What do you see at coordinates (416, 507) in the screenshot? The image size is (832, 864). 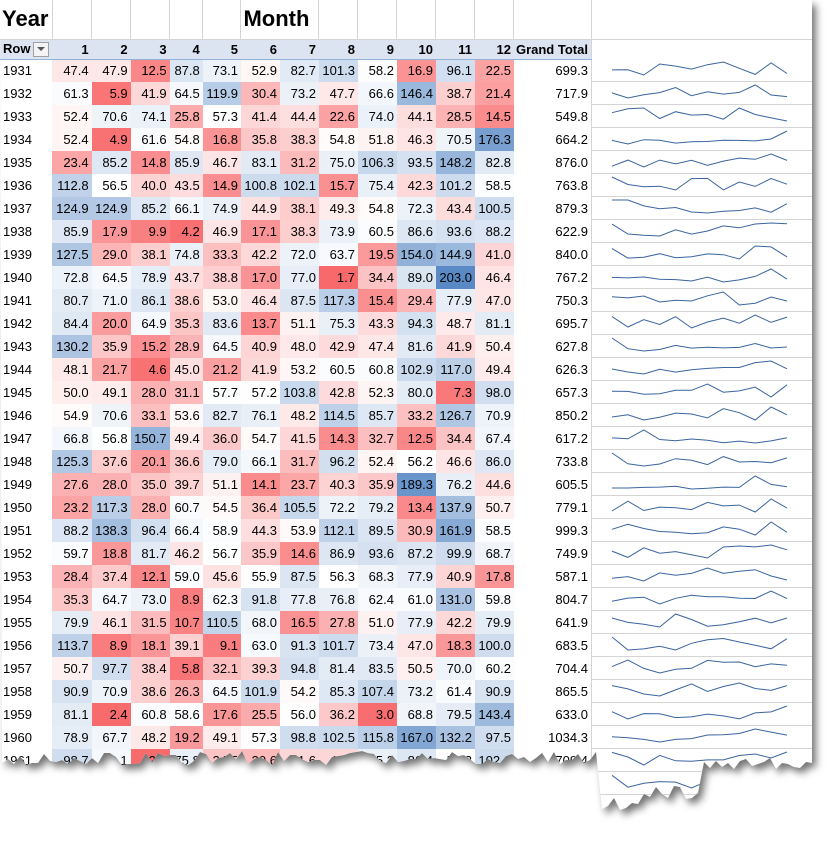 I see `value-cell: 13.4` at bounding box center [416, 507].